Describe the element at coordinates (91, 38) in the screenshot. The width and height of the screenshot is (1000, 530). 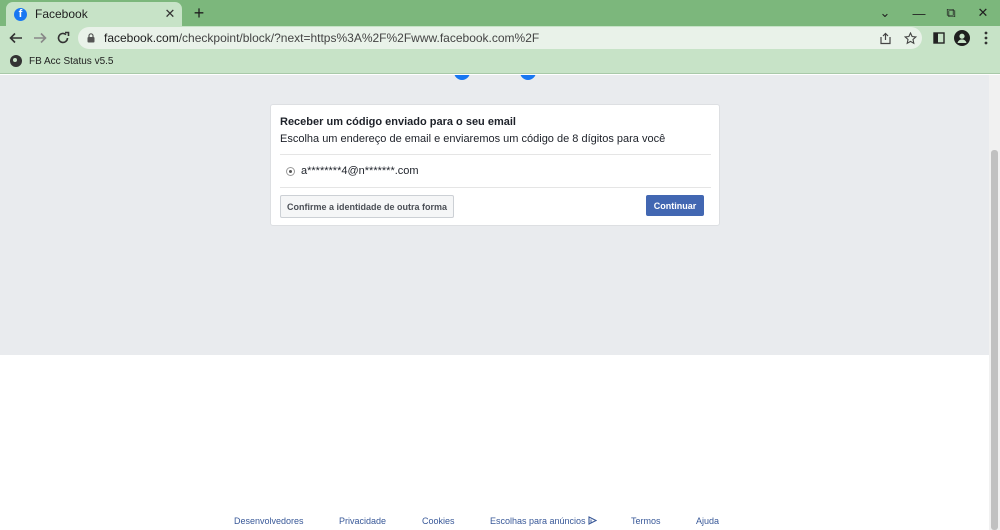
I see `lock-icon` at that location.